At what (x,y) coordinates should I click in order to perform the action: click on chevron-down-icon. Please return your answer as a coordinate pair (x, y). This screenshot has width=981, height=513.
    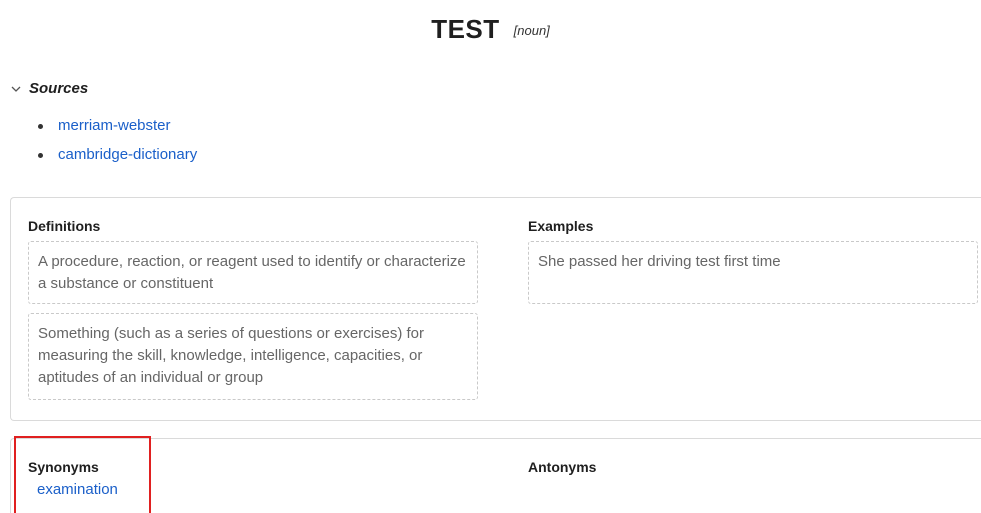
    Looking at the image, I should click on (16, 89).